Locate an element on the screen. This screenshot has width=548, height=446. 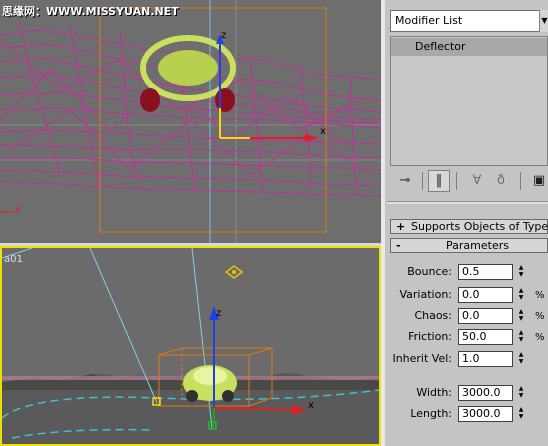
friction-field: 50.0 is located at coordinates (485, 337).